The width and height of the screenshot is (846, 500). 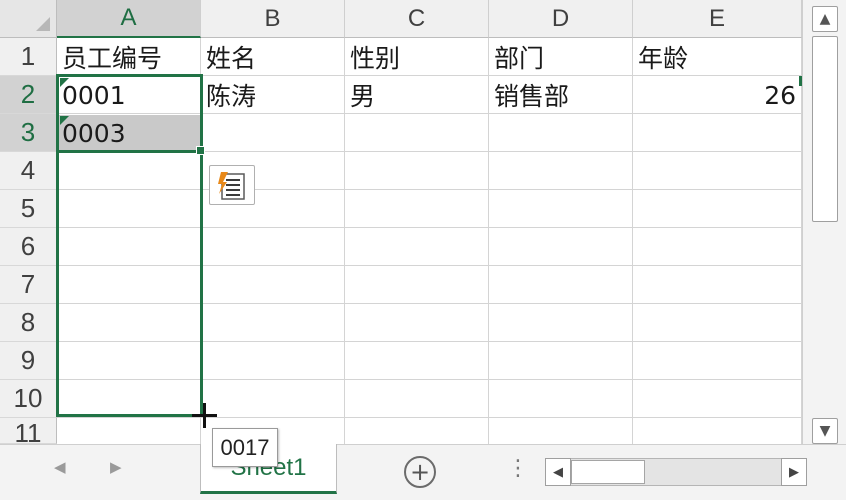 I want to click on crosshair-cursor-icon-bar, so click(x=204, y=415).